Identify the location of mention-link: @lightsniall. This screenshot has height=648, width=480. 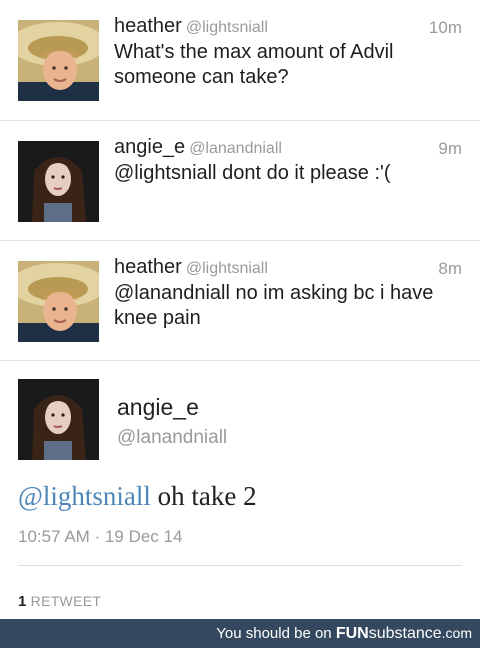
(84, 496).